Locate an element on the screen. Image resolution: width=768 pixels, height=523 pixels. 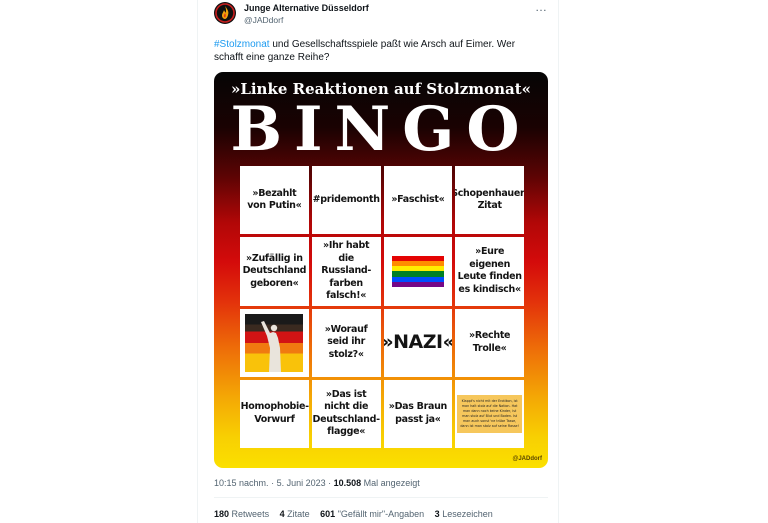
author-handle: @JADdorf is located at coordinates (263, 20).